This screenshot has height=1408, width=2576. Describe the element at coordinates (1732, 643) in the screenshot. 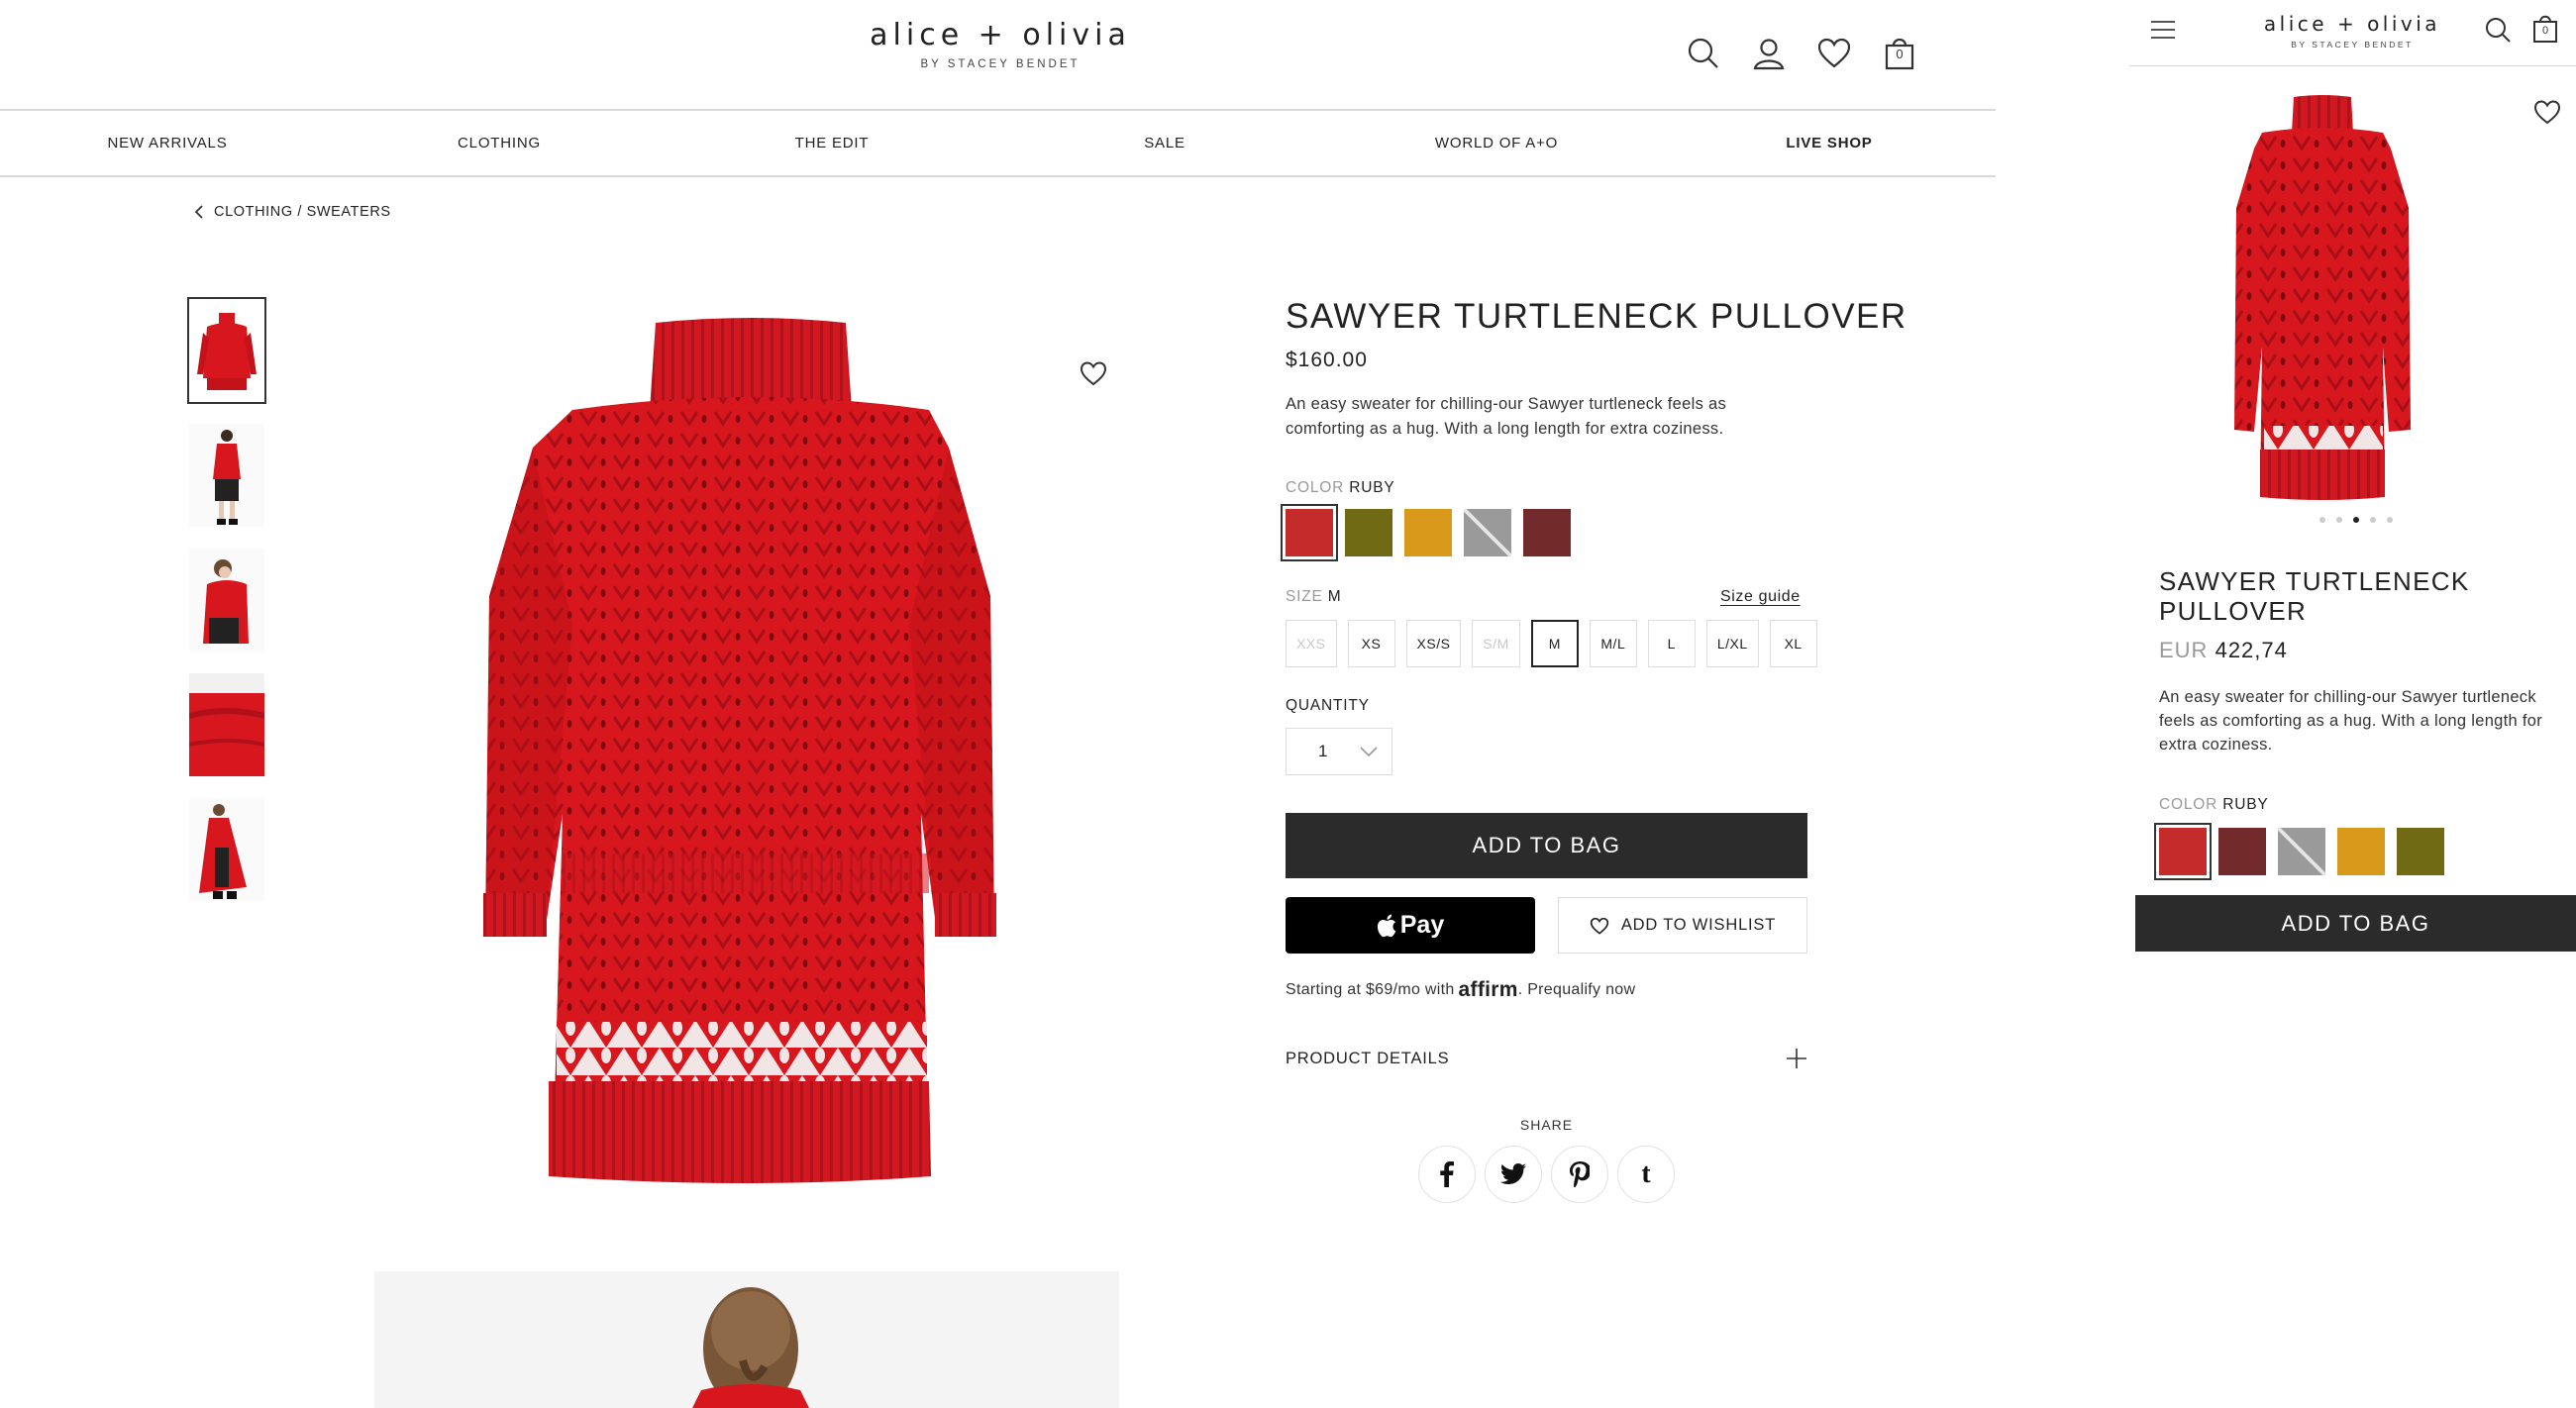

I see `size-option: L/XL` at that location.